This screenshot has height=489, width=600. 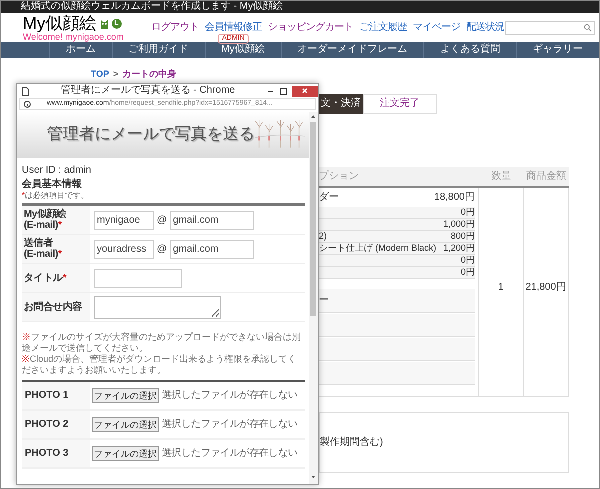 What do you see at coordinates (158, 50) in the screenshot?
I see `nav-item: ご利用ガイド` at bounding box center [158, 50].